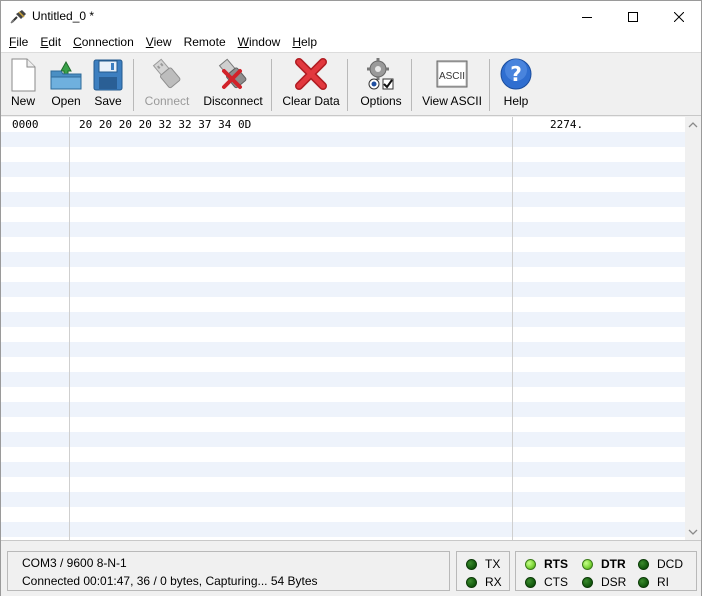 The width and height of the screenshot is (702, 596). I want to click on menu-item-accelerator: C, so click(77, 42).